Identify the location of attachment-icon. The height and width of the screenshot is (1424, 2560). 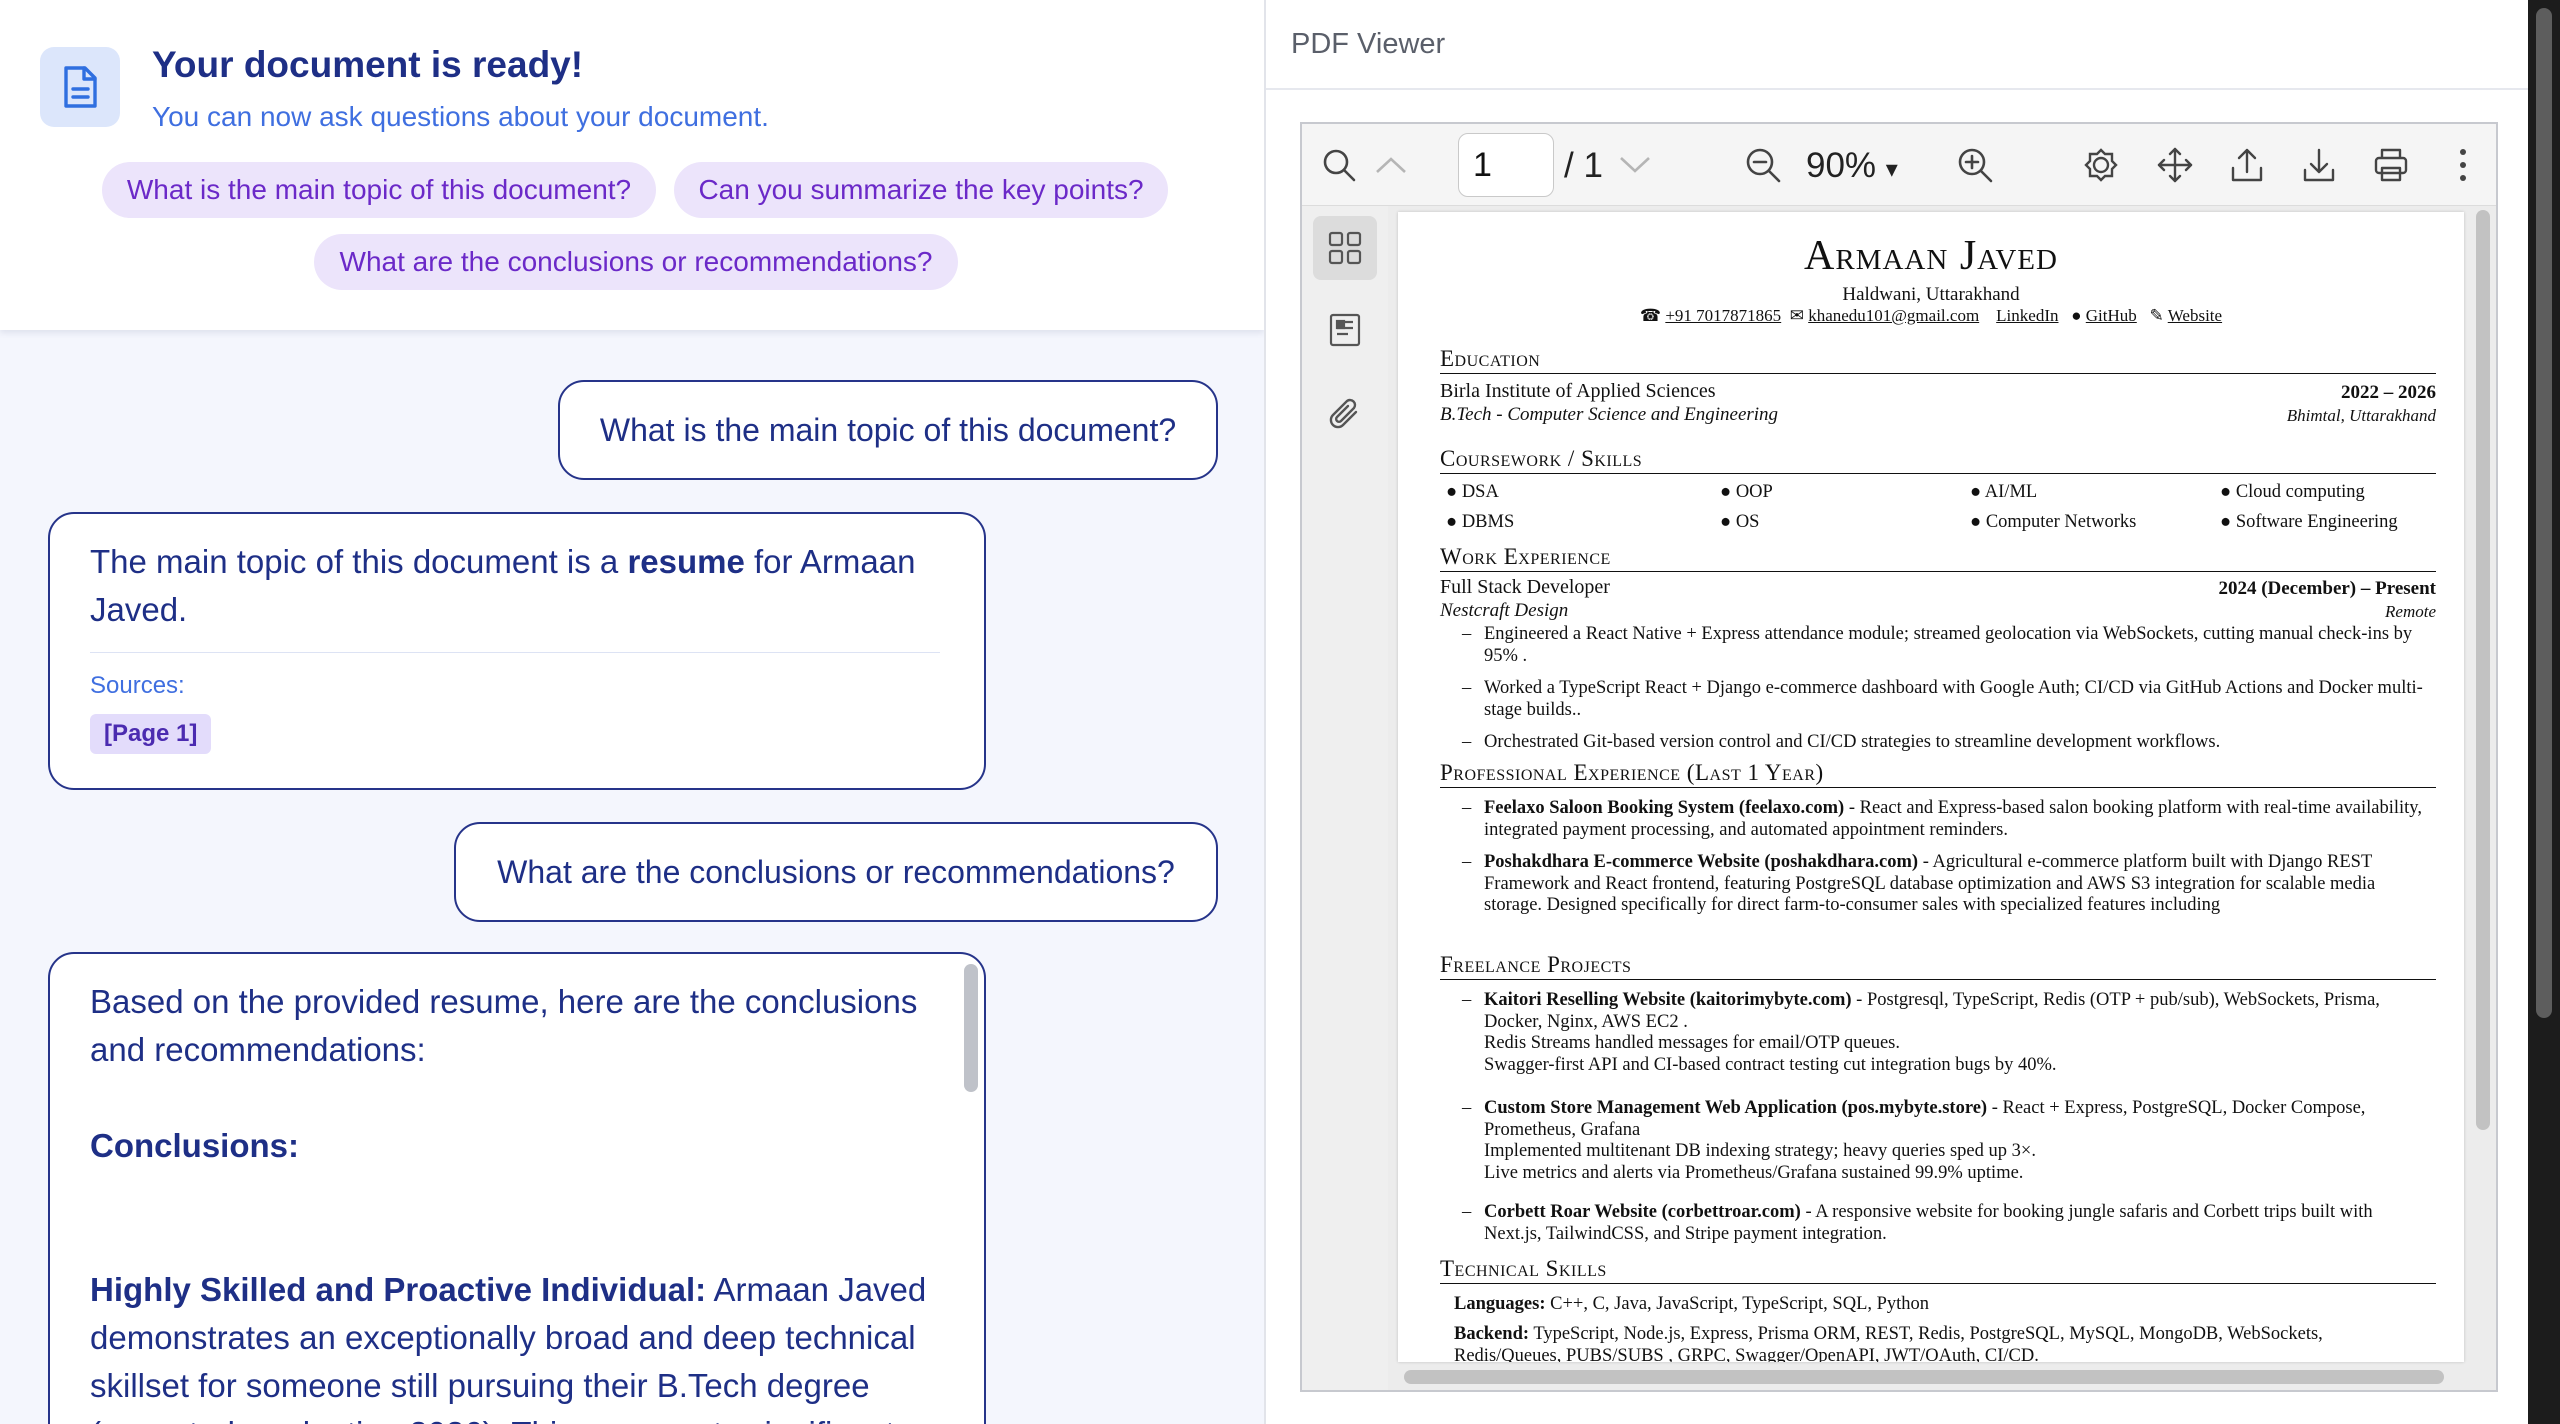
(1345, 414).